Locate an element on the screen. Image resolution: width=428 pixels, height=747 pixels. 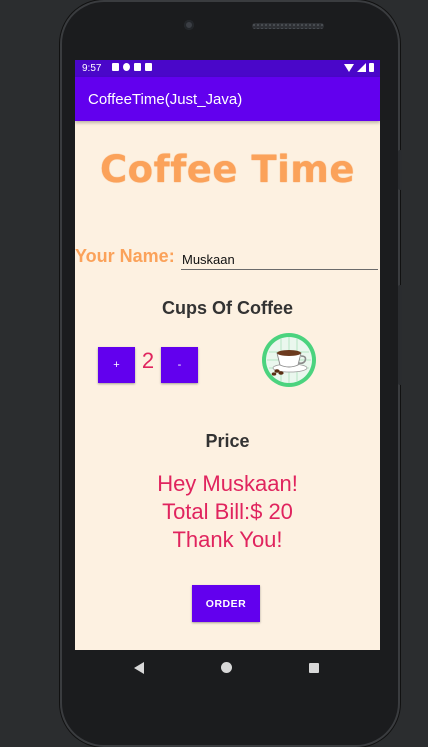
status-bar: 9:57 is located at coordinates (227, 68).